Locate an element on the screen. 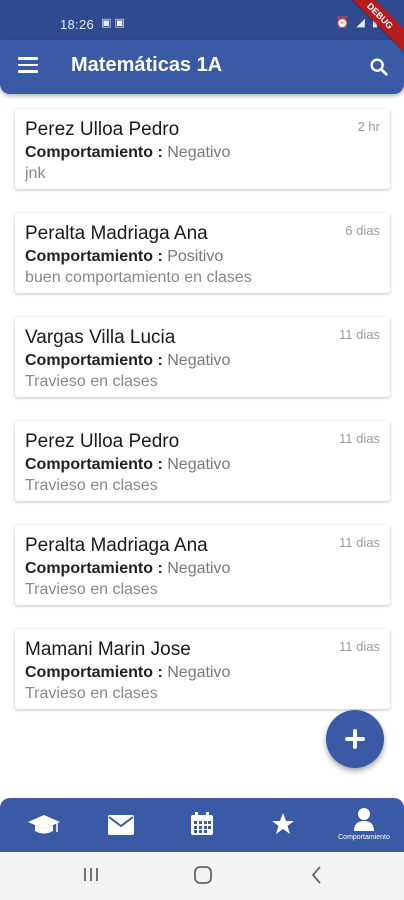  status-time: 18:26 is located at coordinates (77, 24).